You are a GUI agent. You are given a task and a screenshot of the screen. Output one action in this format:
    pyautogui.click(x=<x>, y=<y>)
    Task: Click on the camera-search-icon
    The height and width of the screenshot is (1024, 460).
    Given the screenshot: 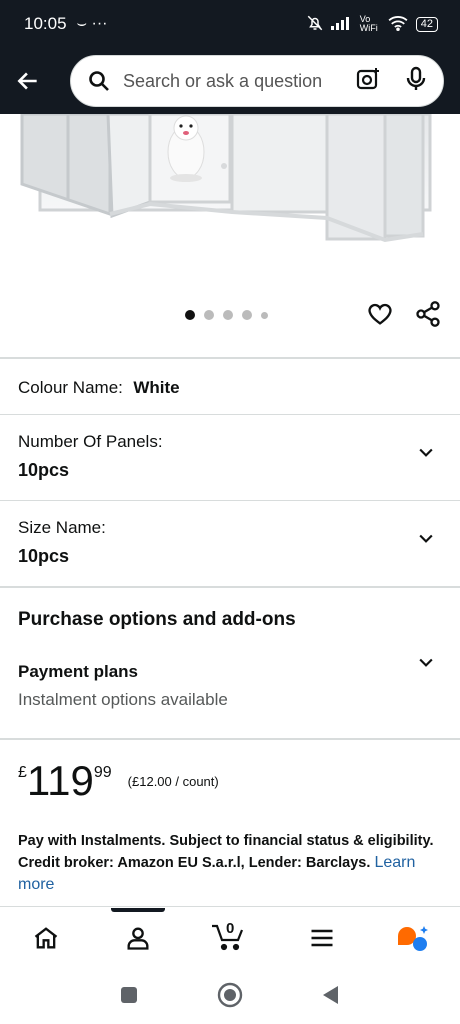 What is the action you would take?
    pyautogui.click(x=368, y=81)
    